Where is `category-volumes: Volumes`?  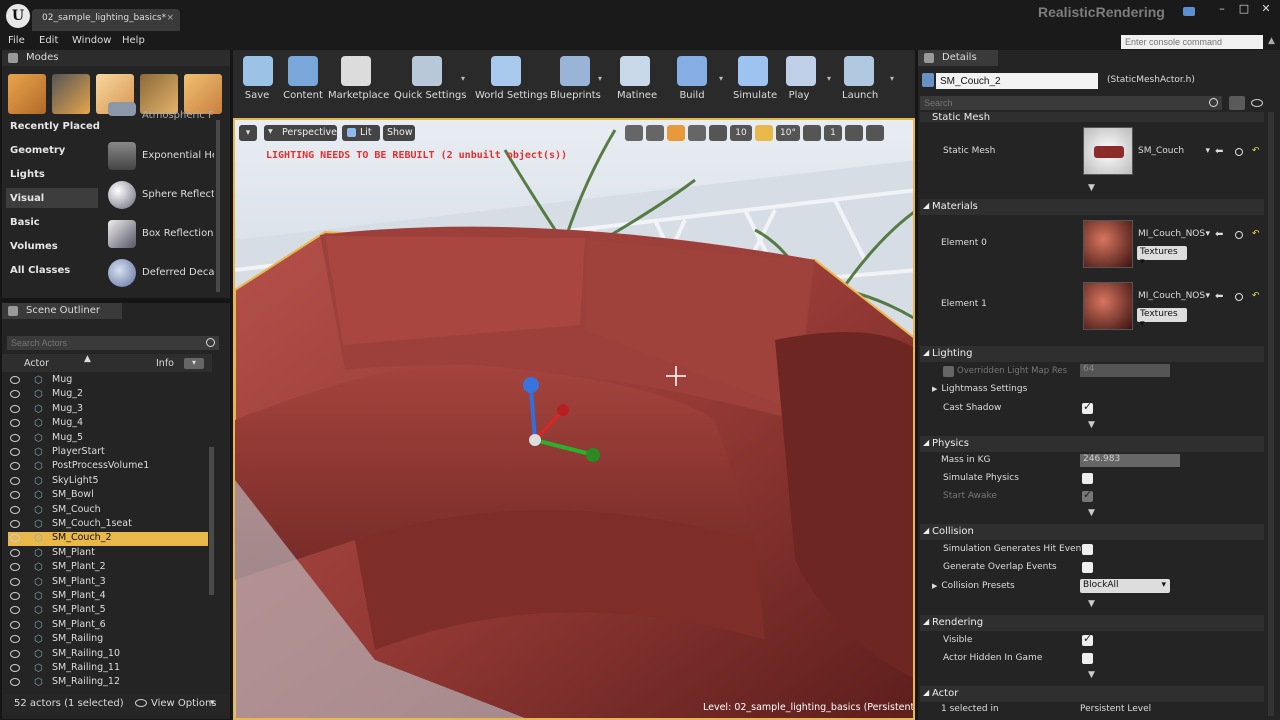
category-volumes: Volumes is located at coordinates (34, 246).